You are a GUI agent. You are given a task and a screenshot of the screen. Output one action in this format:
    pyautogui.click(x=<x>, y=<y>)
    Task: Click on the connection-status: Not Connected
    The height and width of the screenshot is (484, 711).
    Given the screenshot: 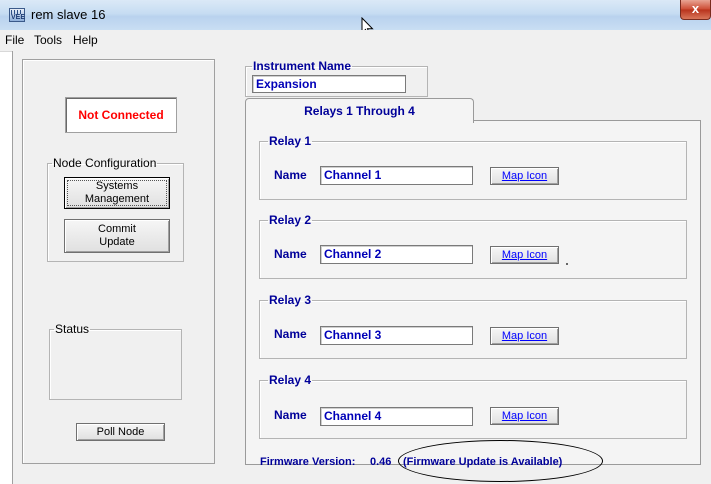 What is the action you would take?
    pyautogui.click(x=121, y=115)
    